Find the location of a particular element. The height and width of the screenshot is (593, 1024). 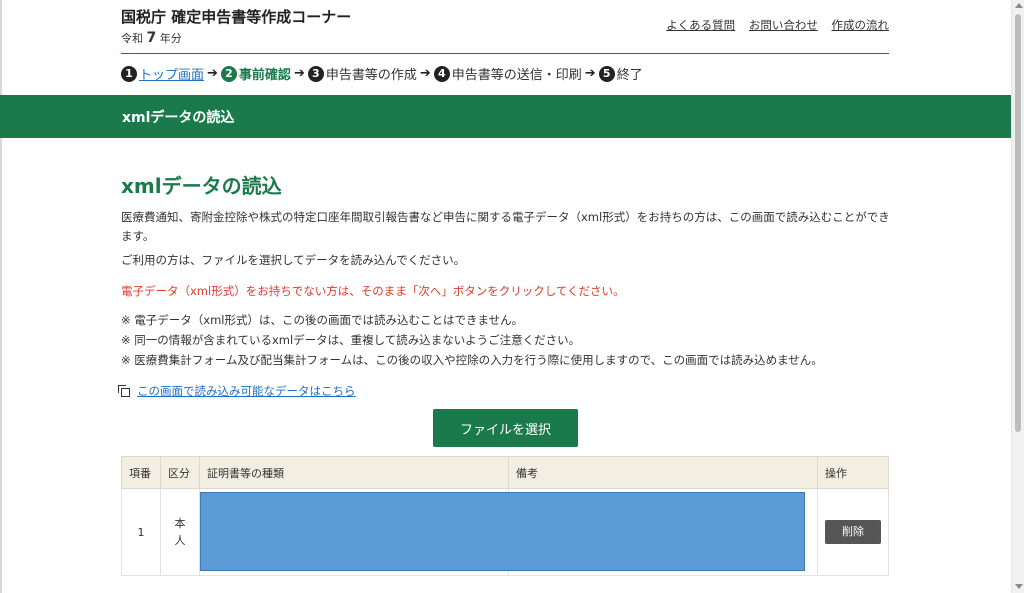

scroll-down-icon is located at coordinates (1019, 586).